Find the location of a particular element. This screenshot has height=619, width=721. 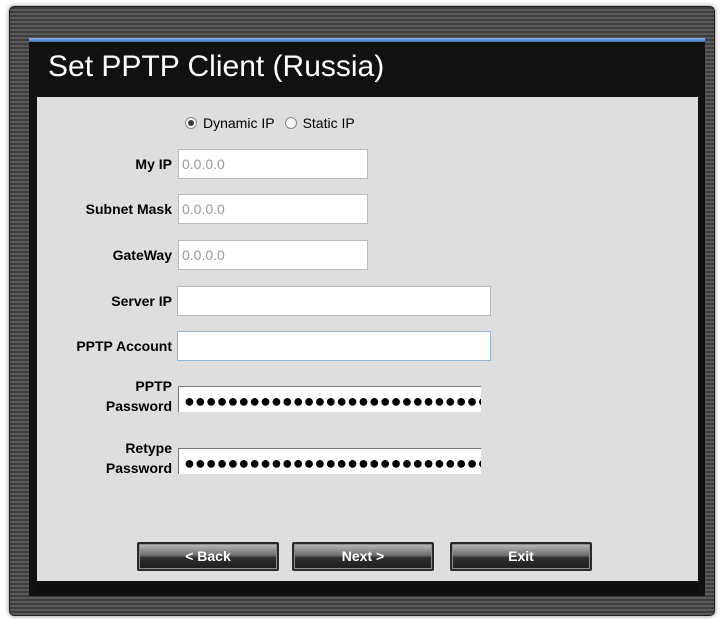

pptp-account-label: PPTP Account is located at coordinates (124, 346).